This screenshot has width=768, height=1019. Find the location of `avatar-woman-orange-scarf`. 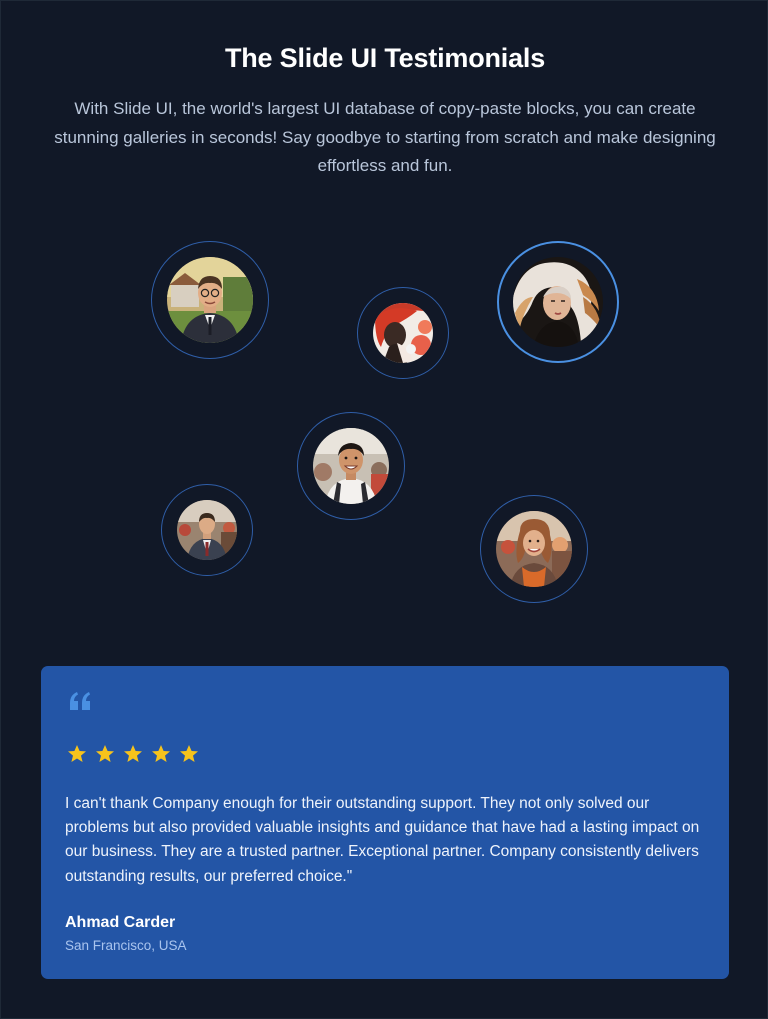

avatar-woman-orange-scarf is located at coordinates (534, 549).